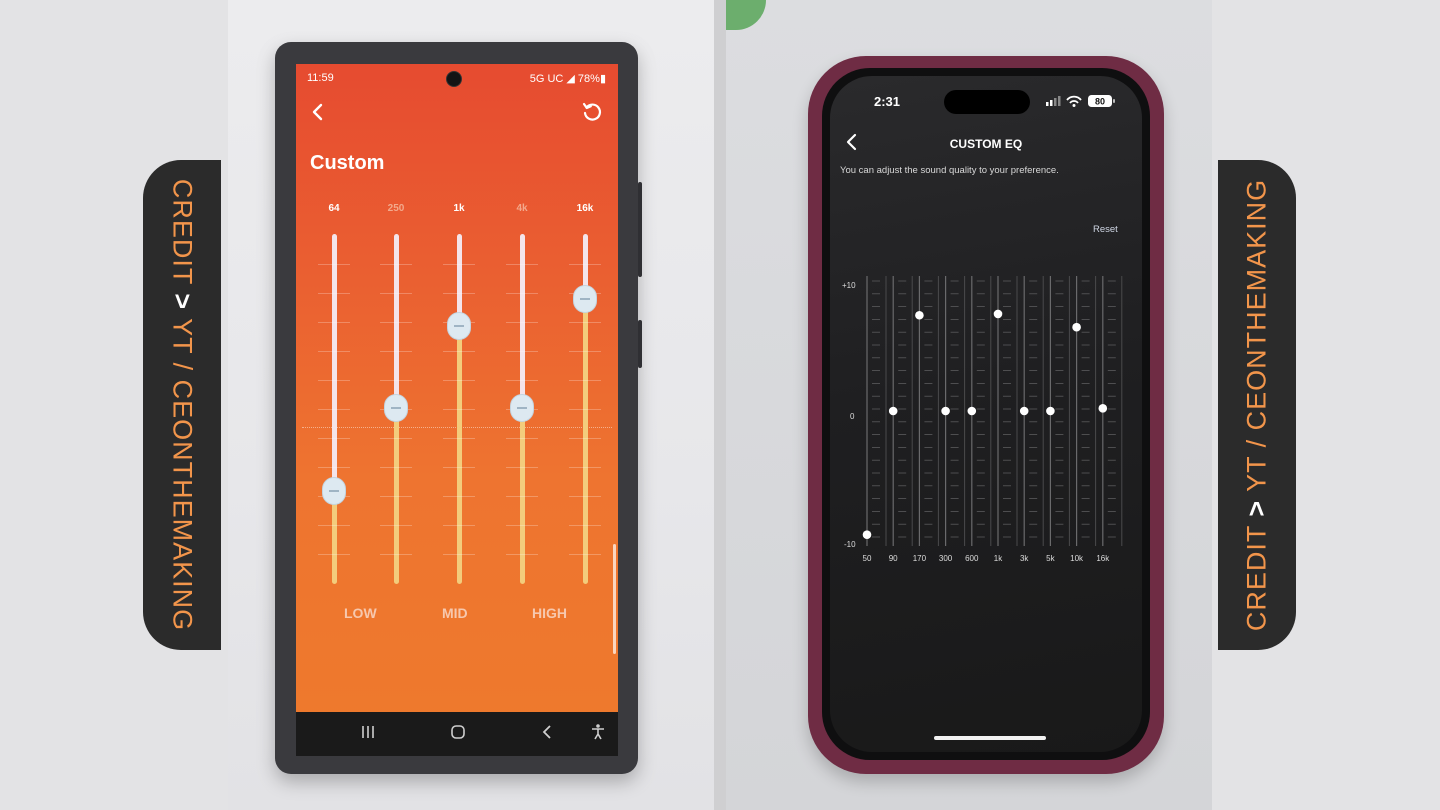 Image resolution: width=1440 pixels, height=810 pixels. Describe the element at coordinates (850, 544) in the screenshot. I see `y-axis-min: -10` at that location.